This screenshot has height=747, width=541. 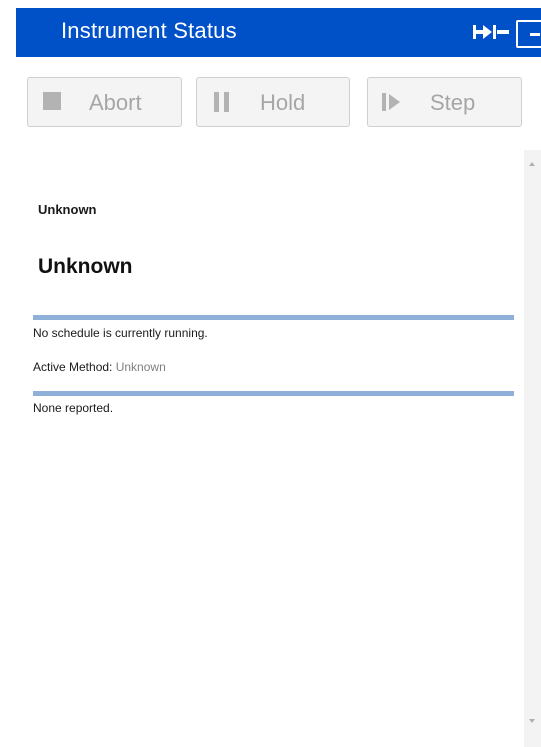 I want to click on step-forward-icon, so click(x=391, y=102).